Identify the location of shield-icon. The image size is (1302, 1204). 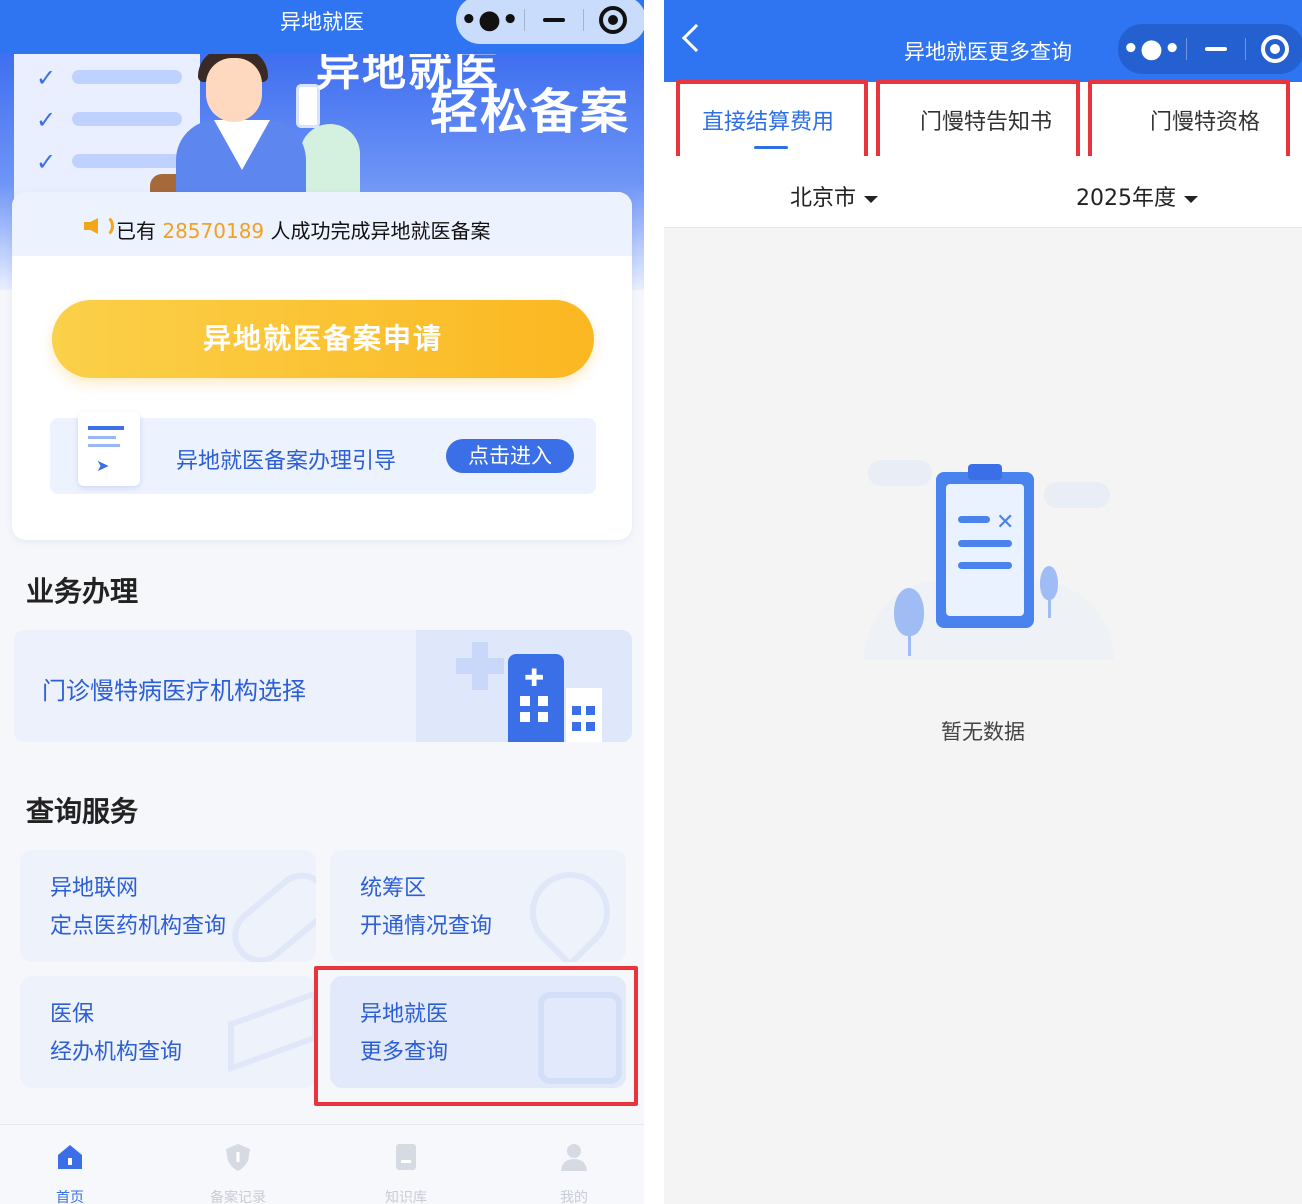
(238, 1157).